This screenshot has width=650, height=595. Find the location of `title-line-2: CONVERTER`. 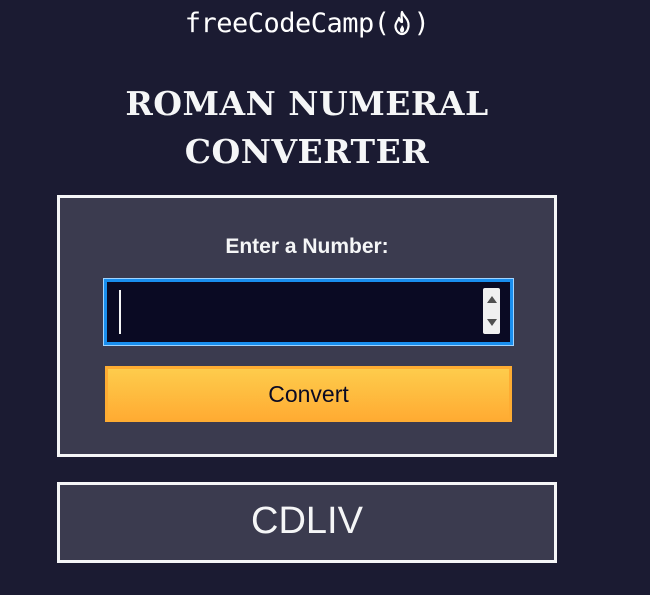

title-line-2: CONVERTER is located at coordinates (307, 151).